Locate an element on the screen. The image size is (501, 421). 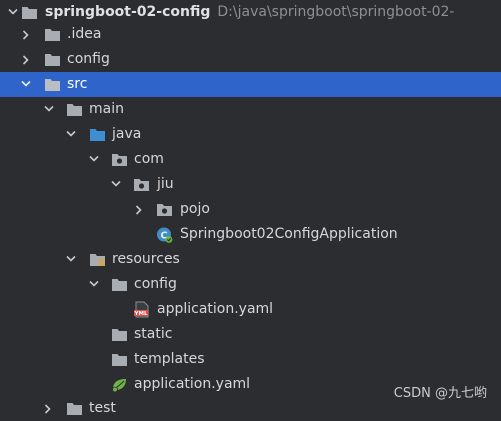
tree-label: resources is located at coordinates (146, 259).